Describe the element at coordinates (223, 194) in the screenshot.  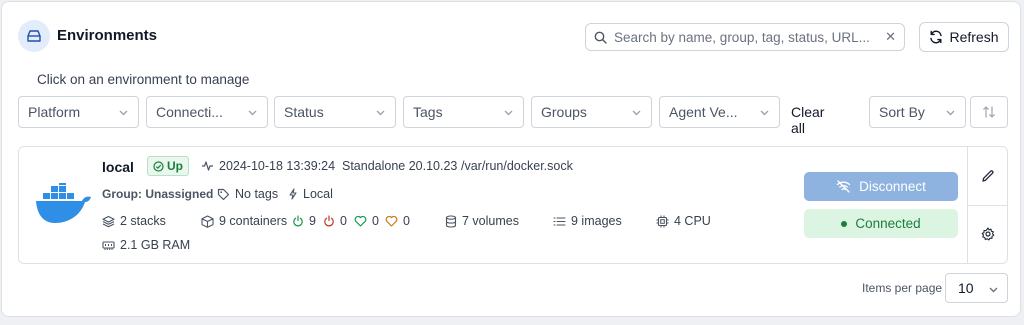
I see `tag-icon` at that location.